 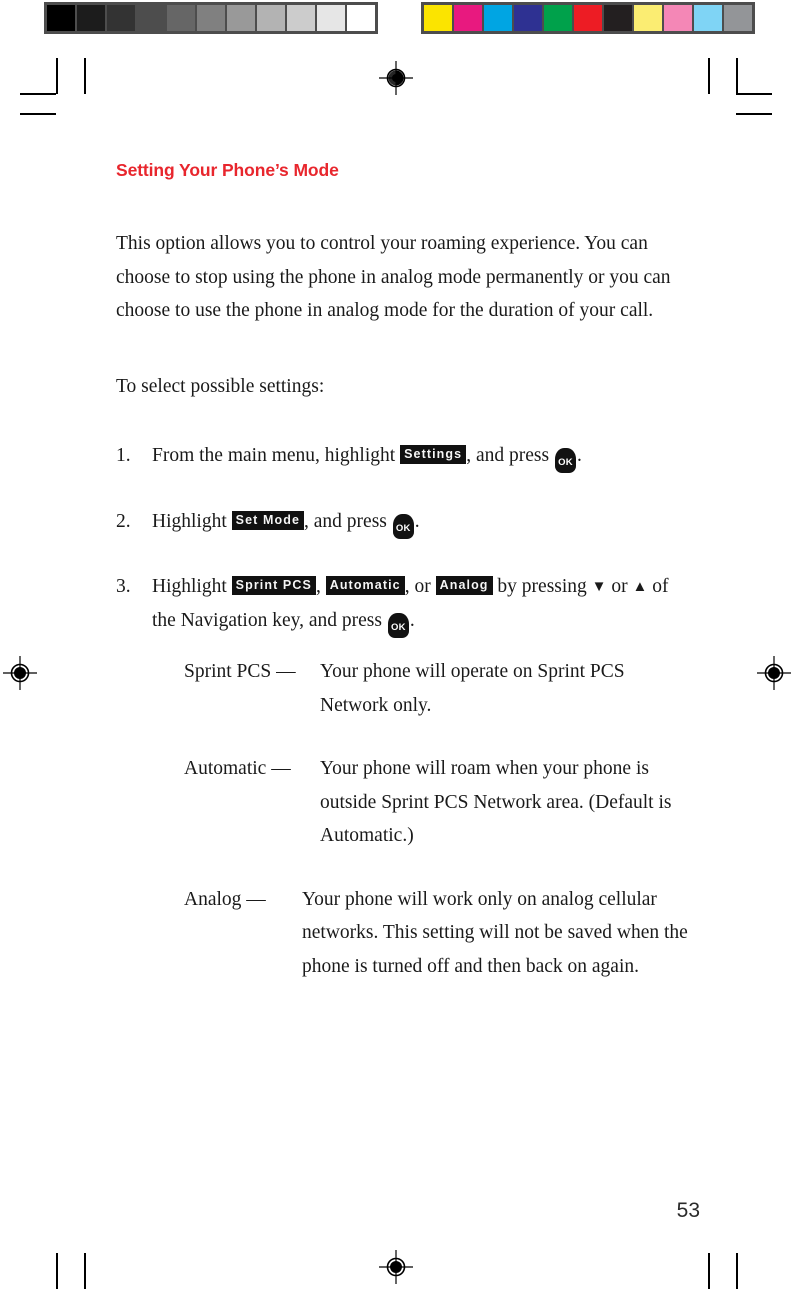 I want to click on crop-mark-top-left-vertical, so click(x=57, y=76).